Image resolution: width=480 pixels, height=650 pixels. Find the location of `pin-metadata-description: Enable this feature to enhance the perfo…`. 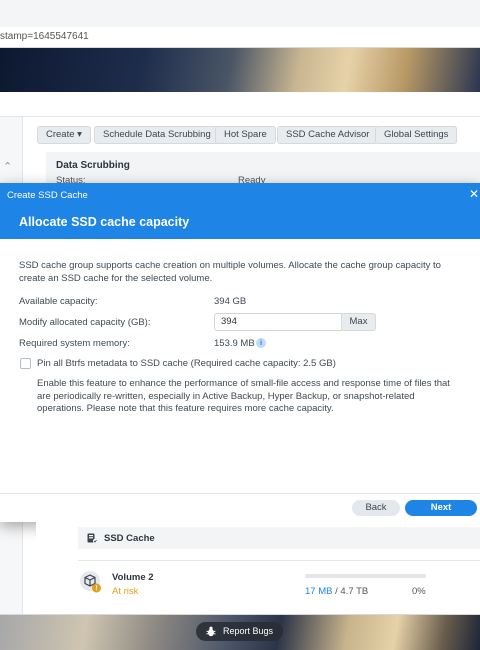

pin-metadata-description: Enable this feature to enhance the perfo… is located at coordinates (243, 396).